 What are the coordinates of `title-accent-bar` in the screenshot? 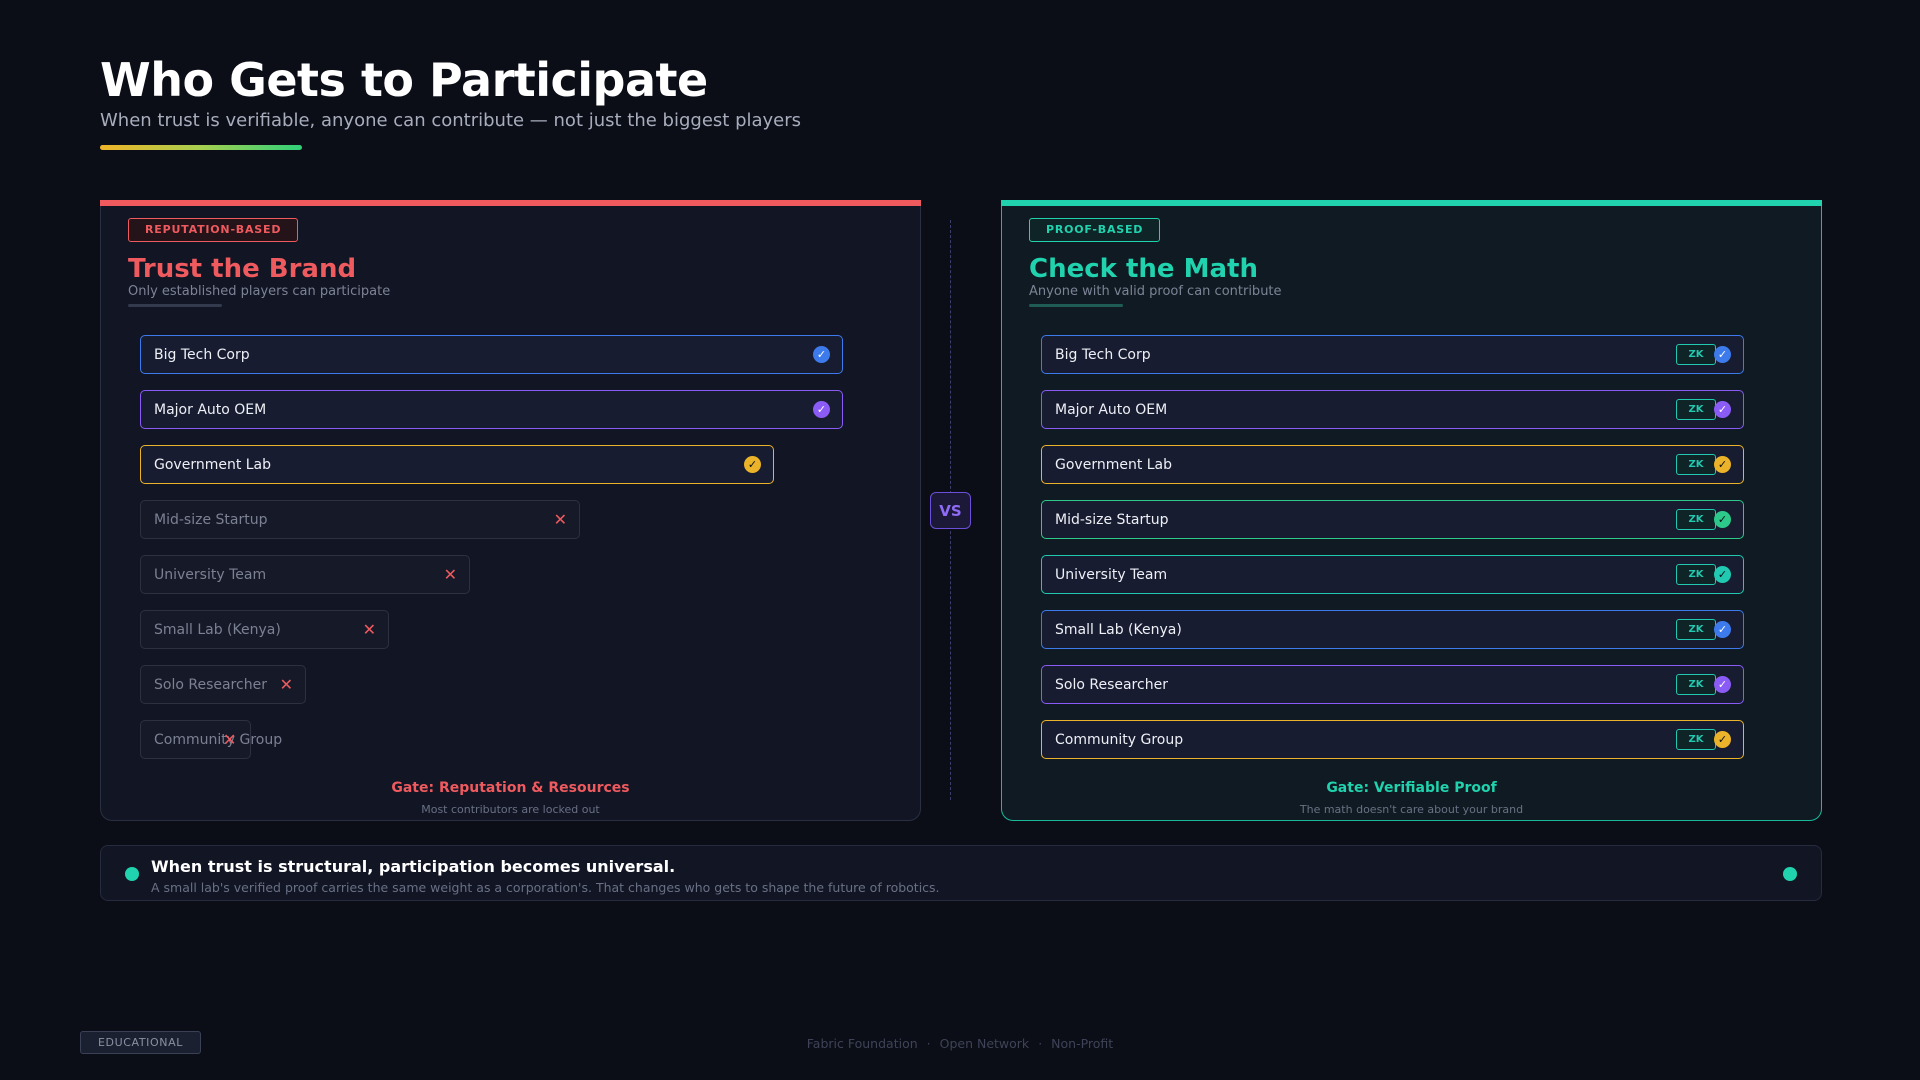 It's located at (201, 147).